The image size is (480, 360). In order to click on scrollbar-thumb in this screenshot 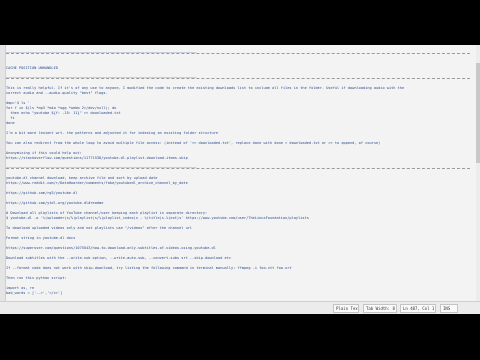, I will do `click(478, 113)`.